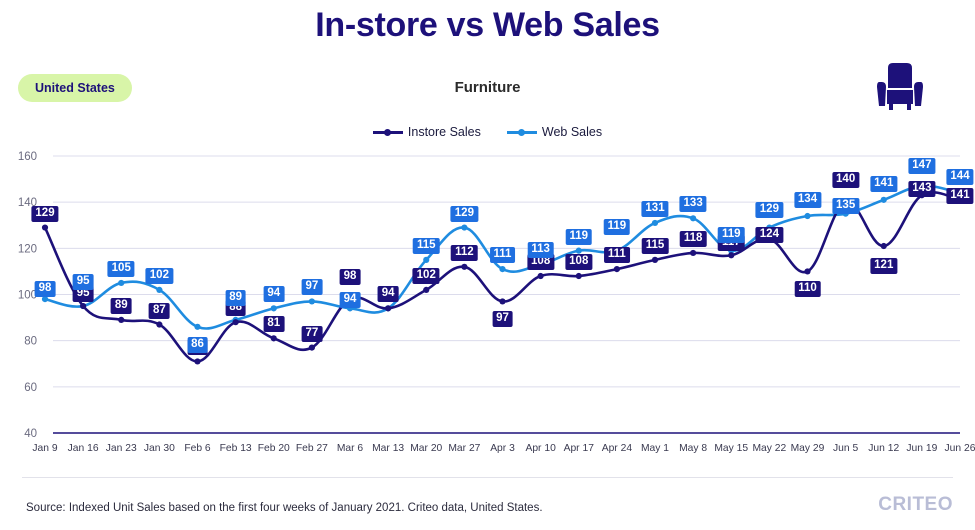 The image size is (975, 530). What do you see at coordinates (45, 289) in the screenshot?
I see `data-label-web: 98` at bounding box center [45, 289].